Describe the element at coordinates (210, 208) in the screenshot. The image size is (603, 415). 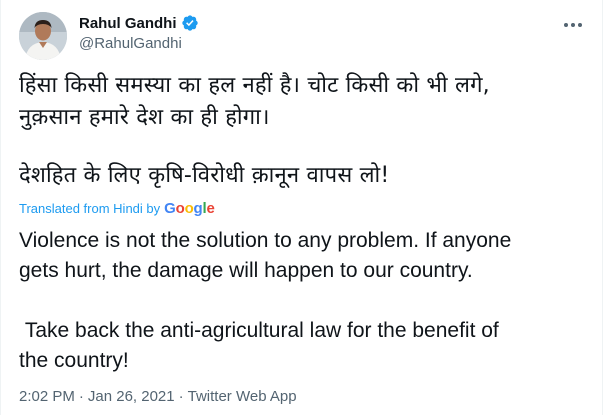
I see `google-logo-letter: e` at that location.